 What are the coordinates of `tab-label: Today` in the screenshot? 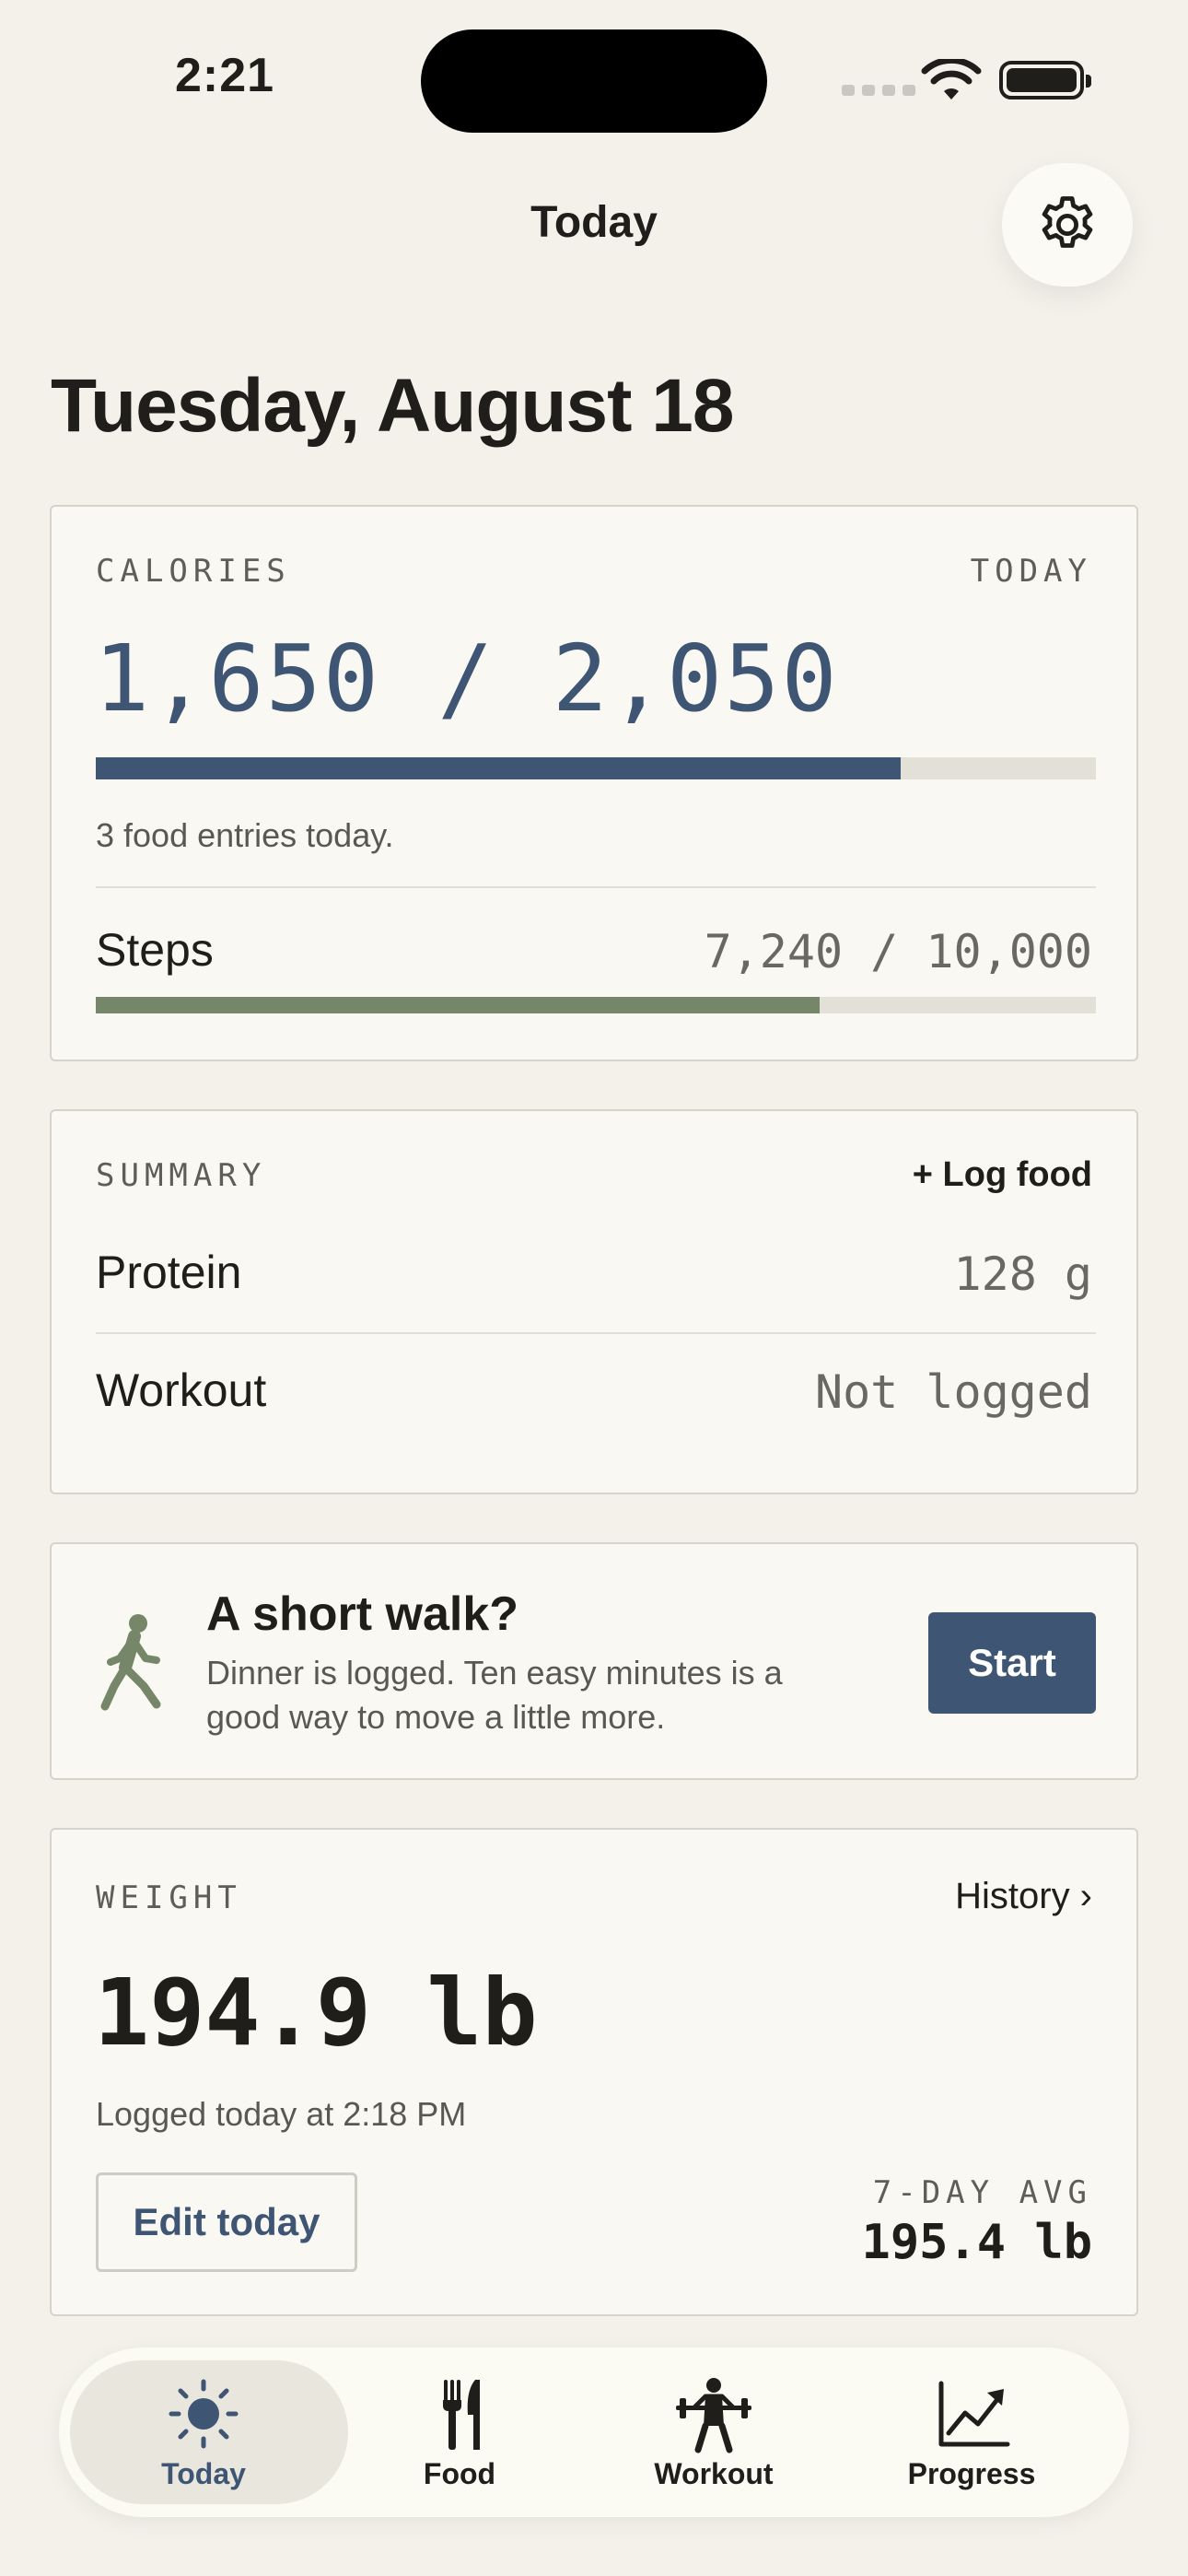 It's located at (203, 2473).